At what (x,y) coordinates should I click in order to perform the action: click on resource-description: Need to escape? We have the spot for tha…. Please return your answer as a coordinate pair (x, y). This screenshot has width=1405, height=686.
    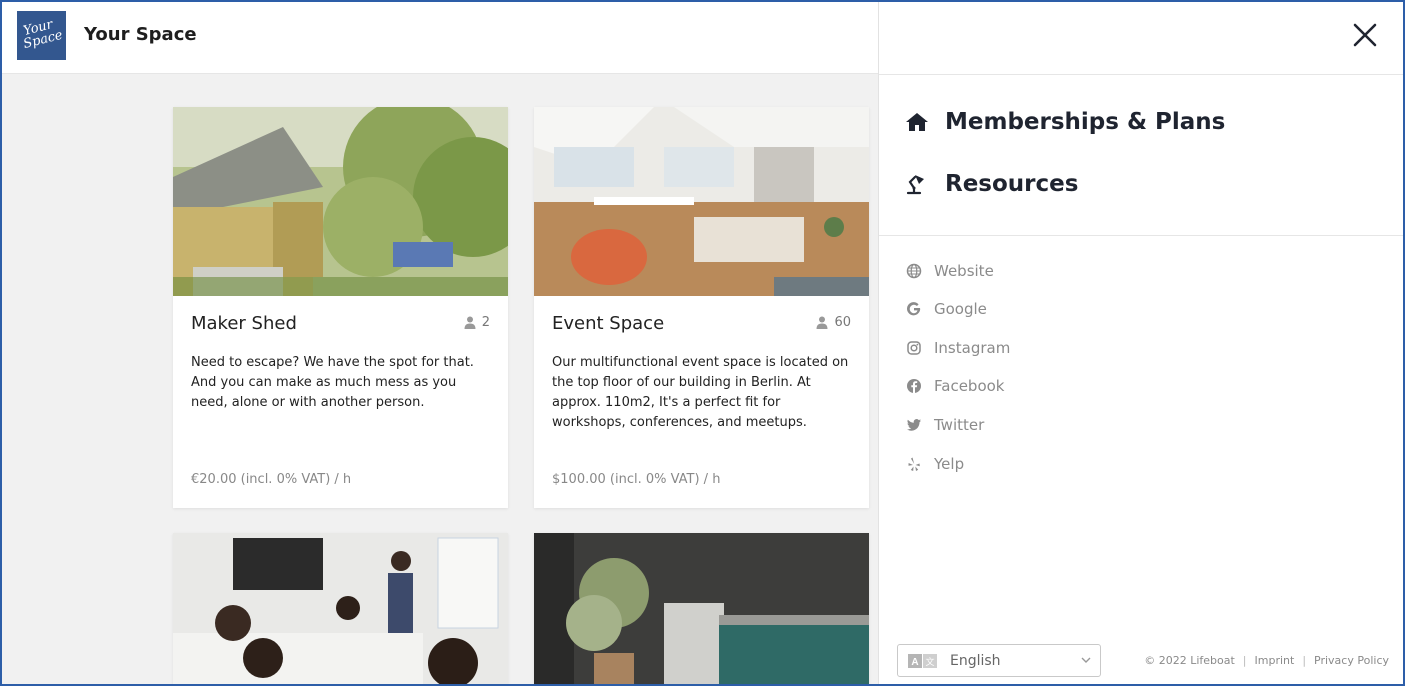
    Looking at the image, I should click on (332, 382).